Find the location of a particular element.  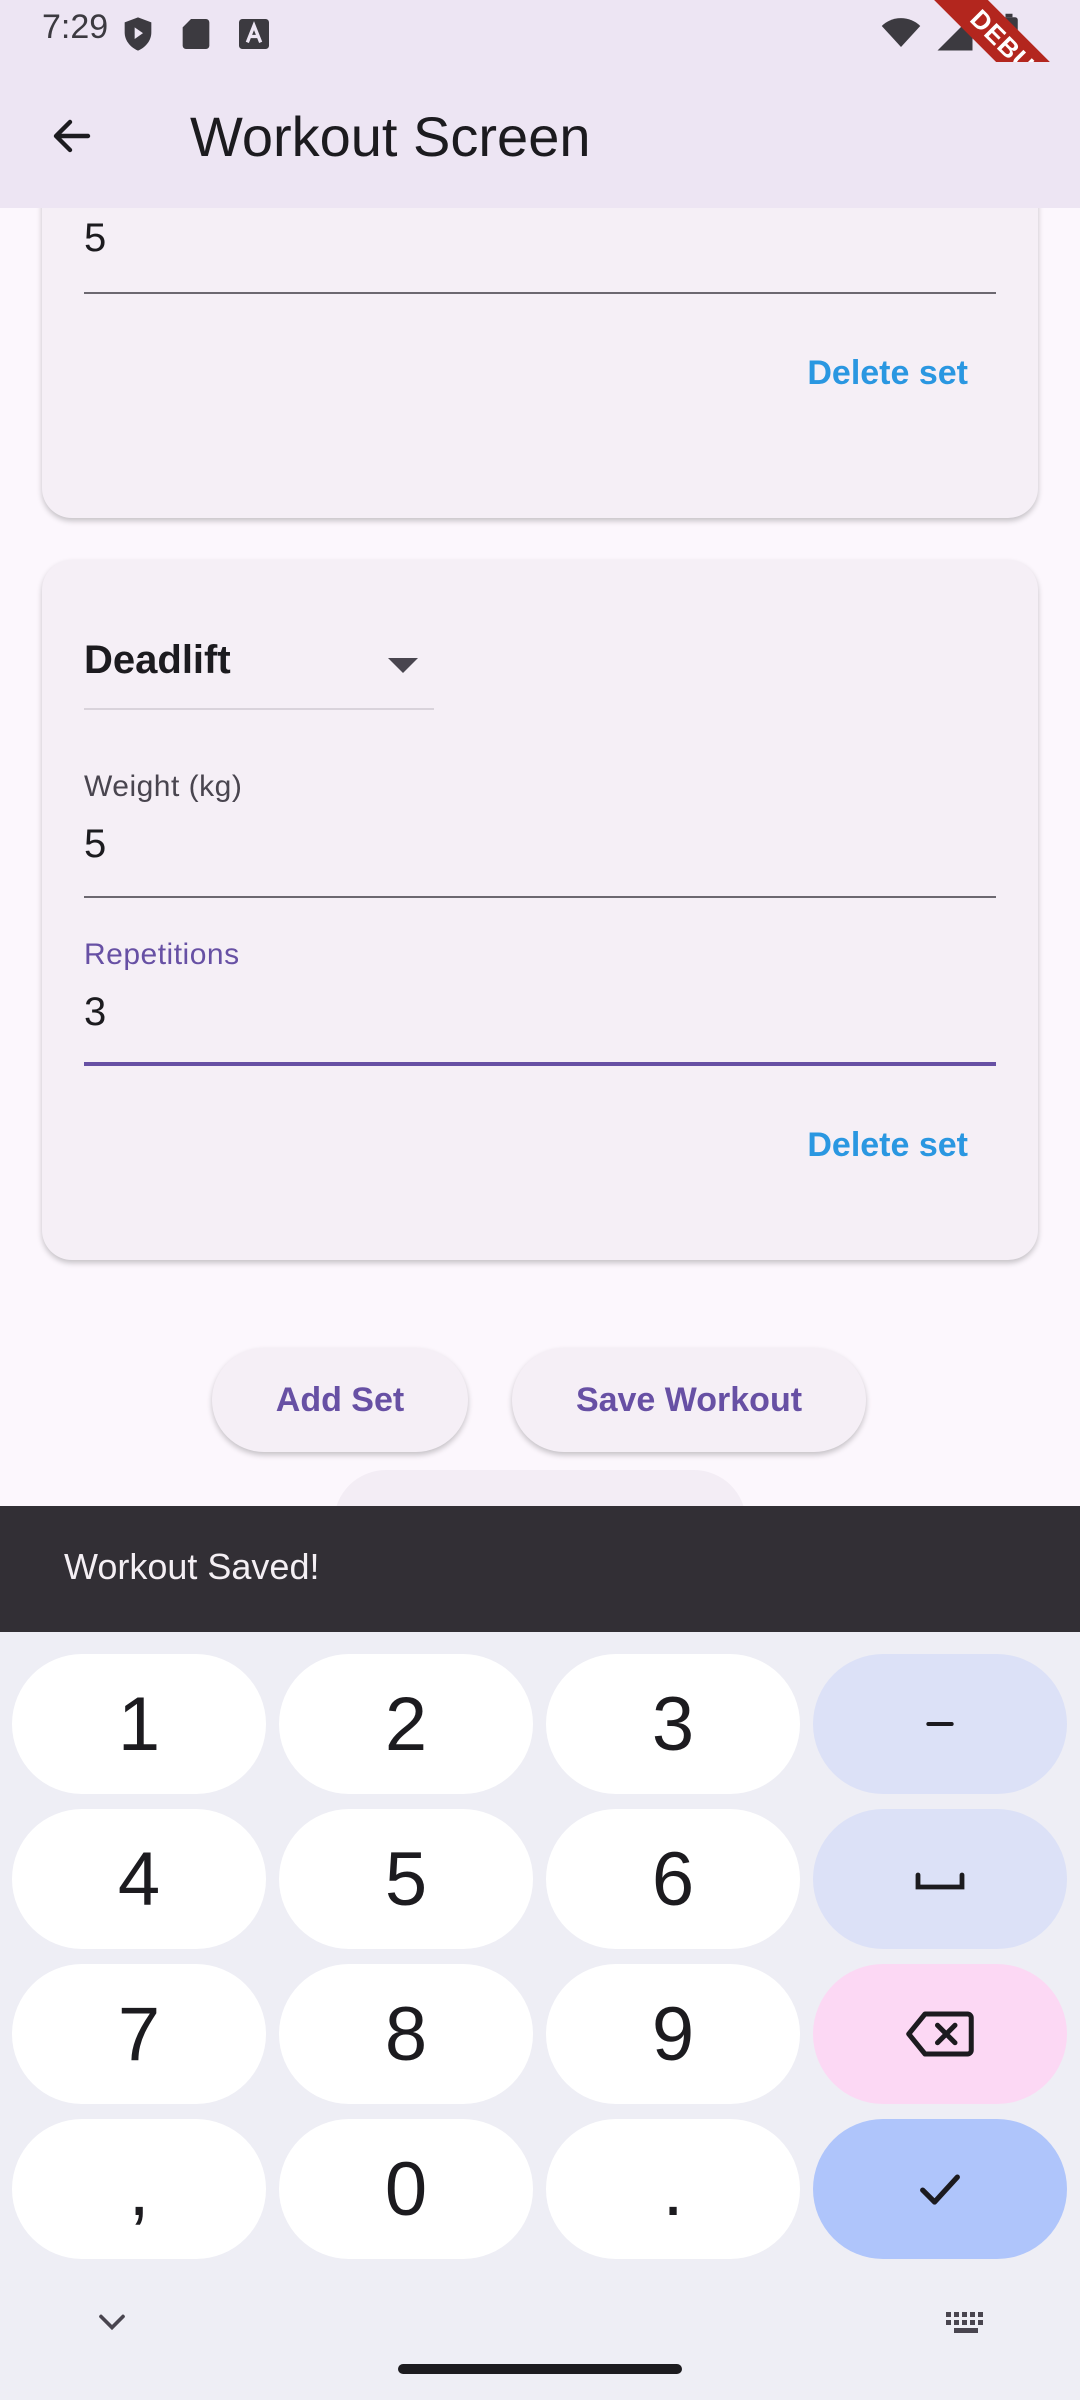

keyboard-switch-button is located at coordinates (966, 2324).